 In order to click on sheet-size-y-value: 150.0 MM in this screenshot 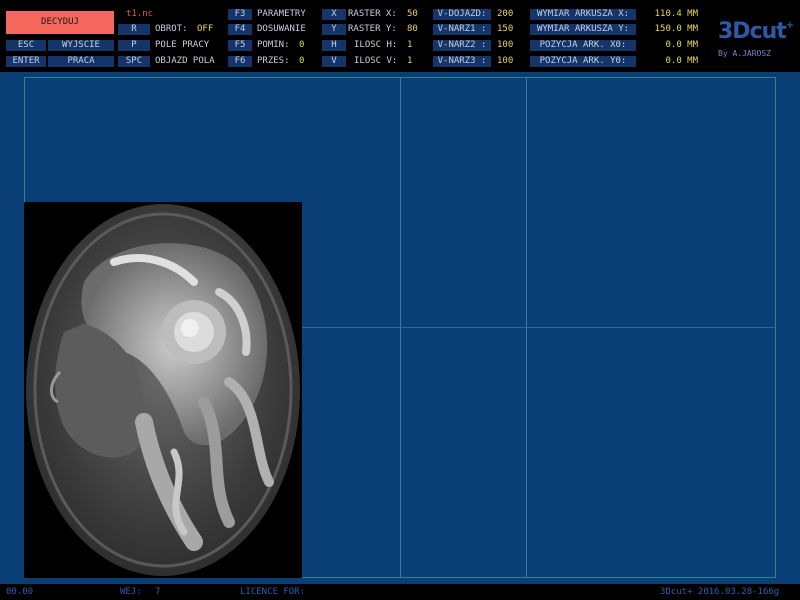, I will do `click(676, 29)`.